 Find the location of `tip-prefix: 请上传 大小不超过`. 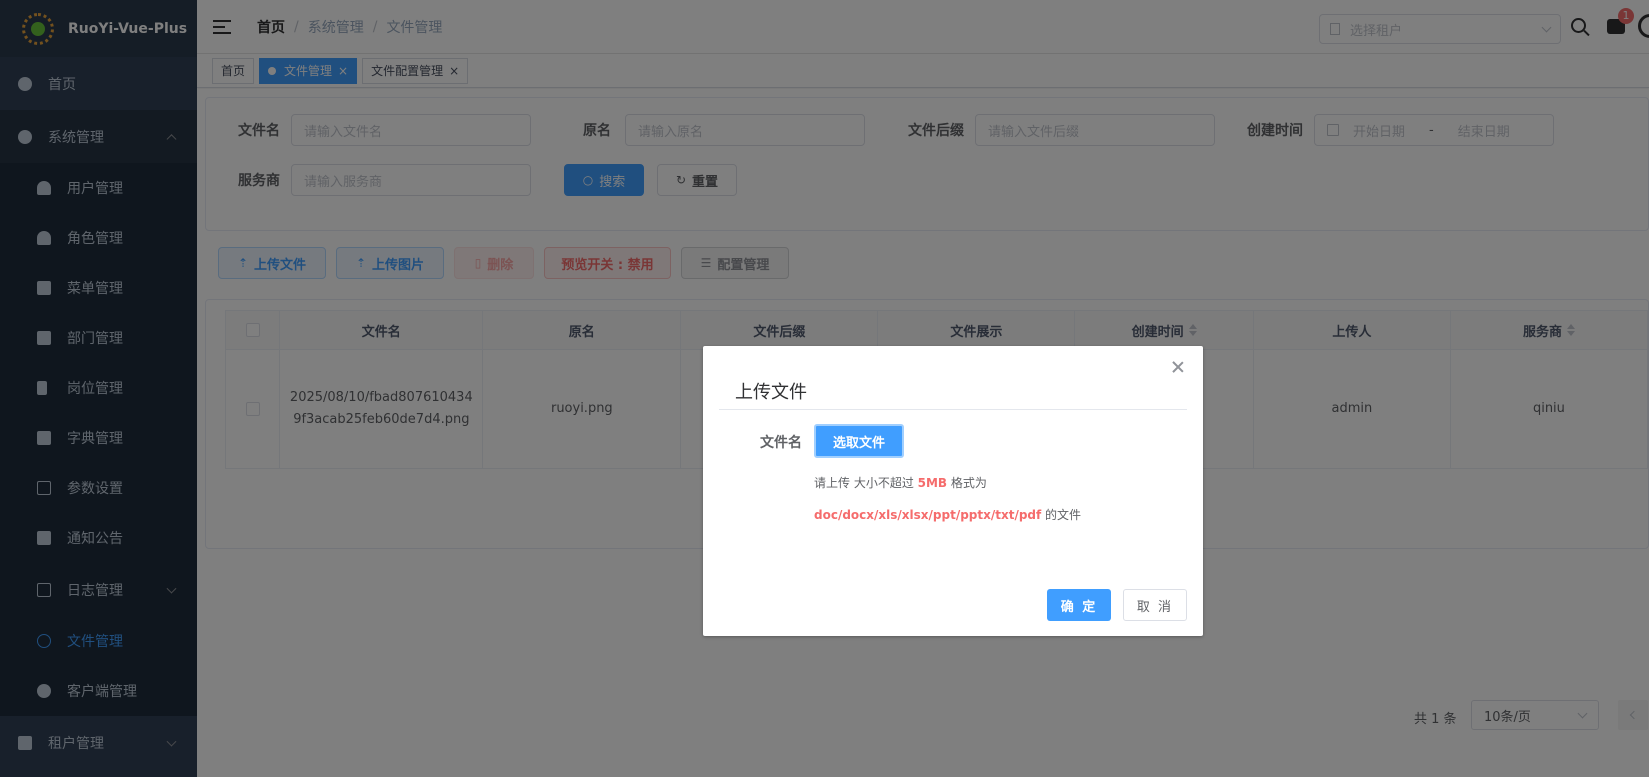

tip-prefix: 请上传 大小不超过 is located at coordinates (866, 483).